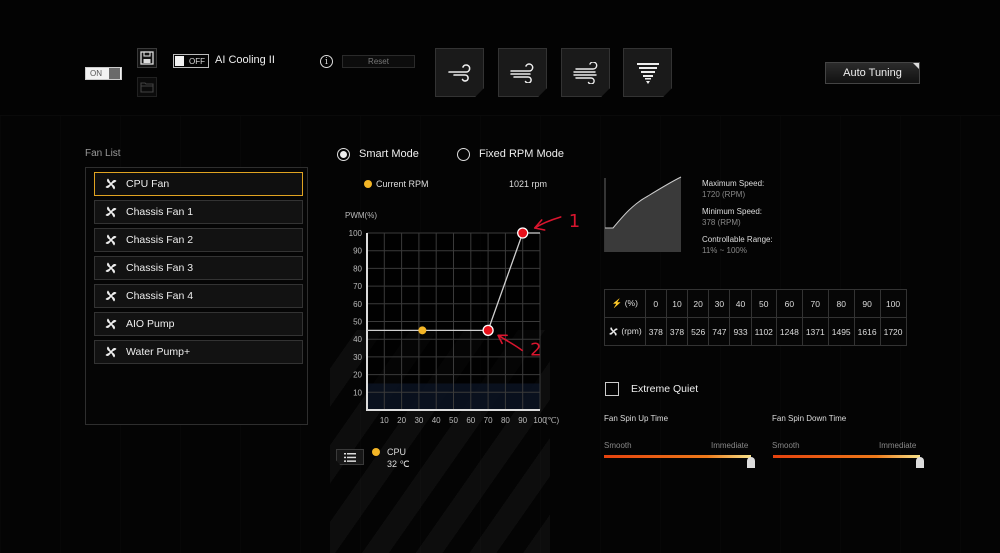  Describe the element at coordinates (872, 73) in the screenshot. I see `auto-tuning-button: Auto Tuning` at that location.